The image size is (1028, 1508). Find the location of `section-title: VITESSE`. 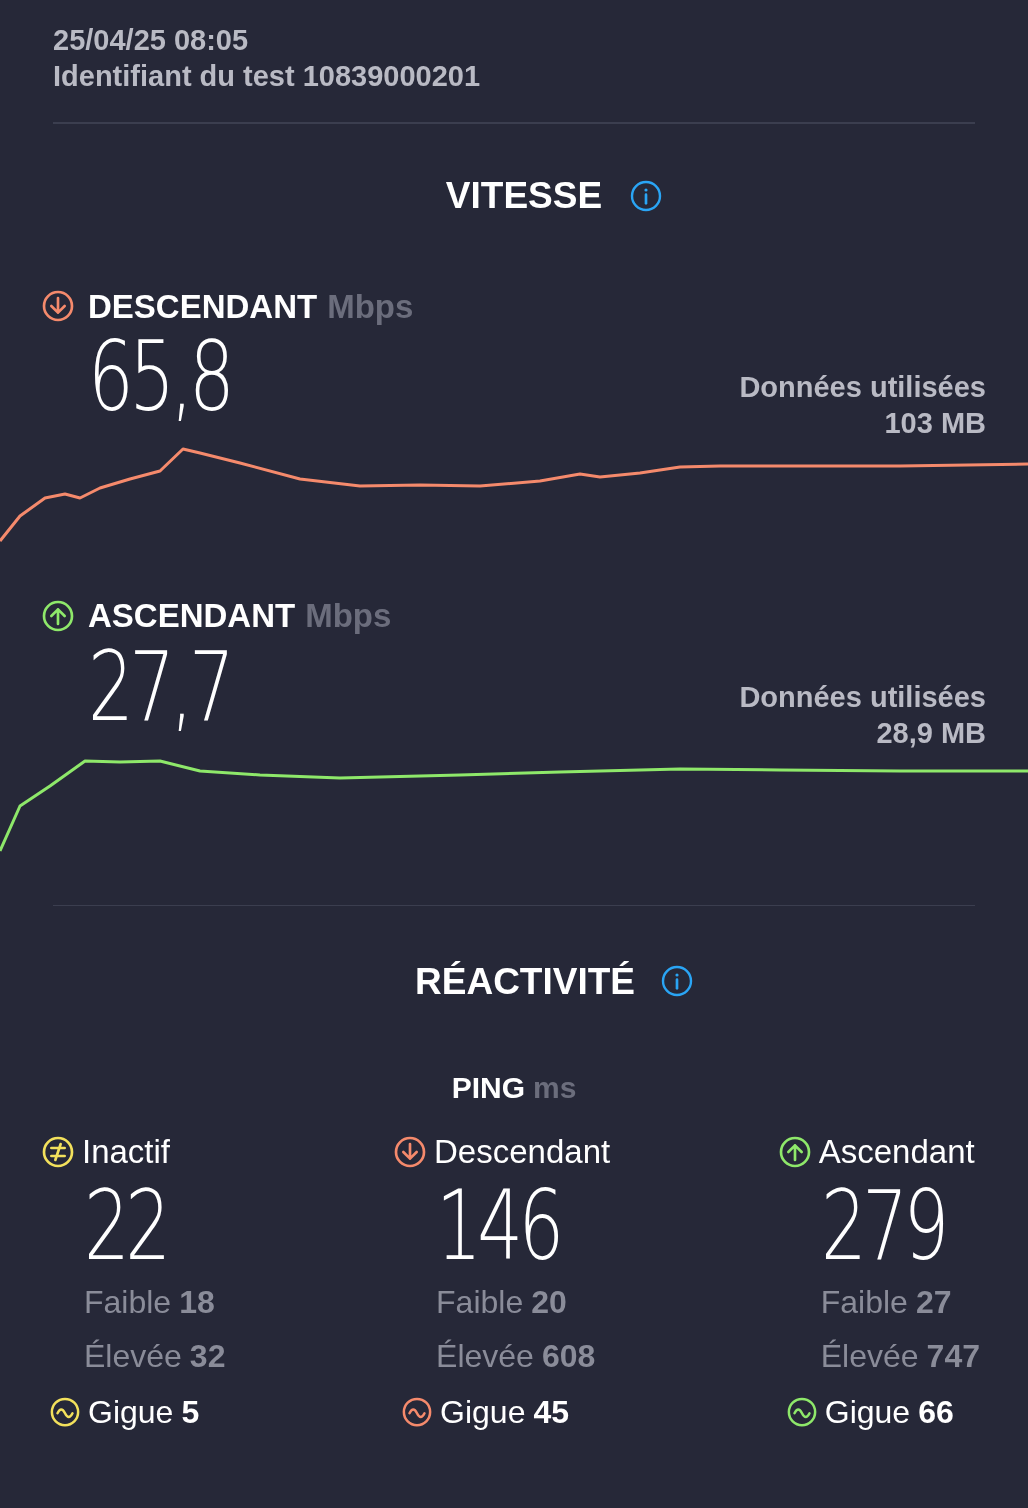

section-title: VITESSE is located at coordinates (524, 196).